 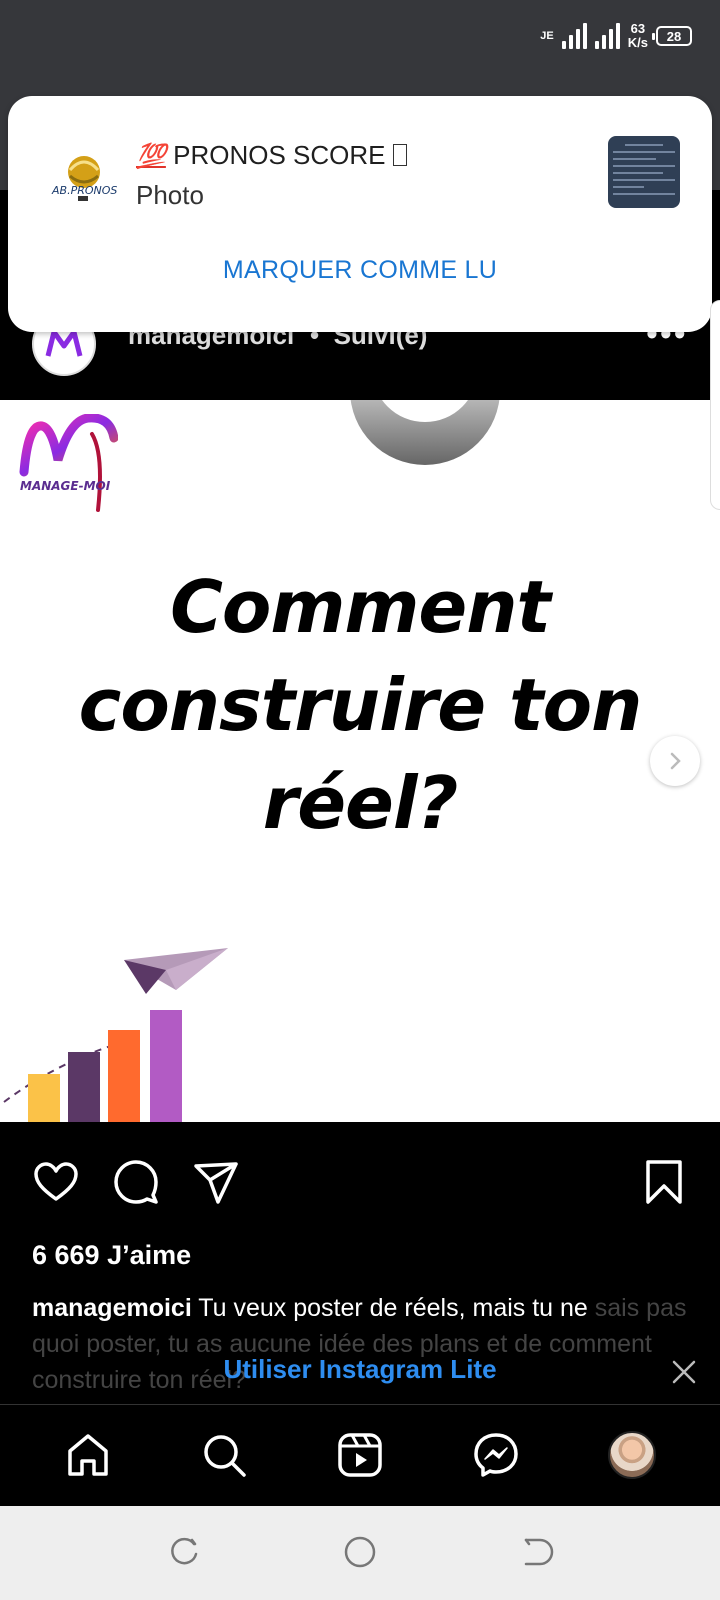 I want to click on search-icon, so click(x=225, y=1456).